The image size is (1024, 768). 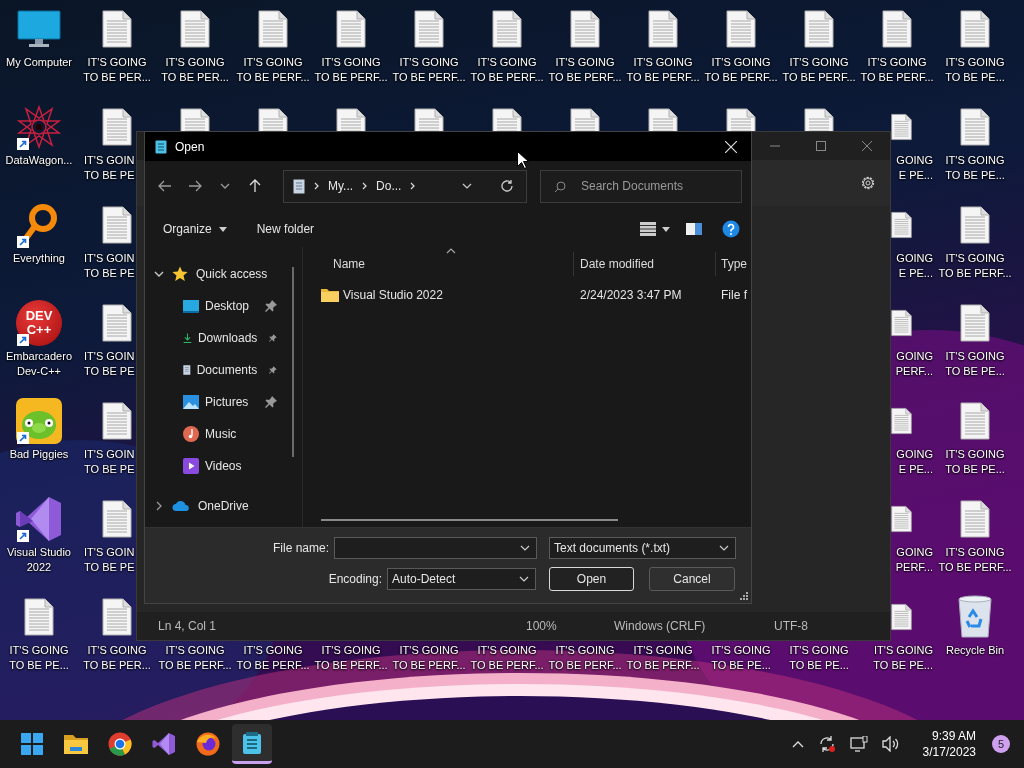 What do you see at coordinates (218, 338) in the screenshot?
I see `nav-item: Downloads` at bounding box center [218, 338].